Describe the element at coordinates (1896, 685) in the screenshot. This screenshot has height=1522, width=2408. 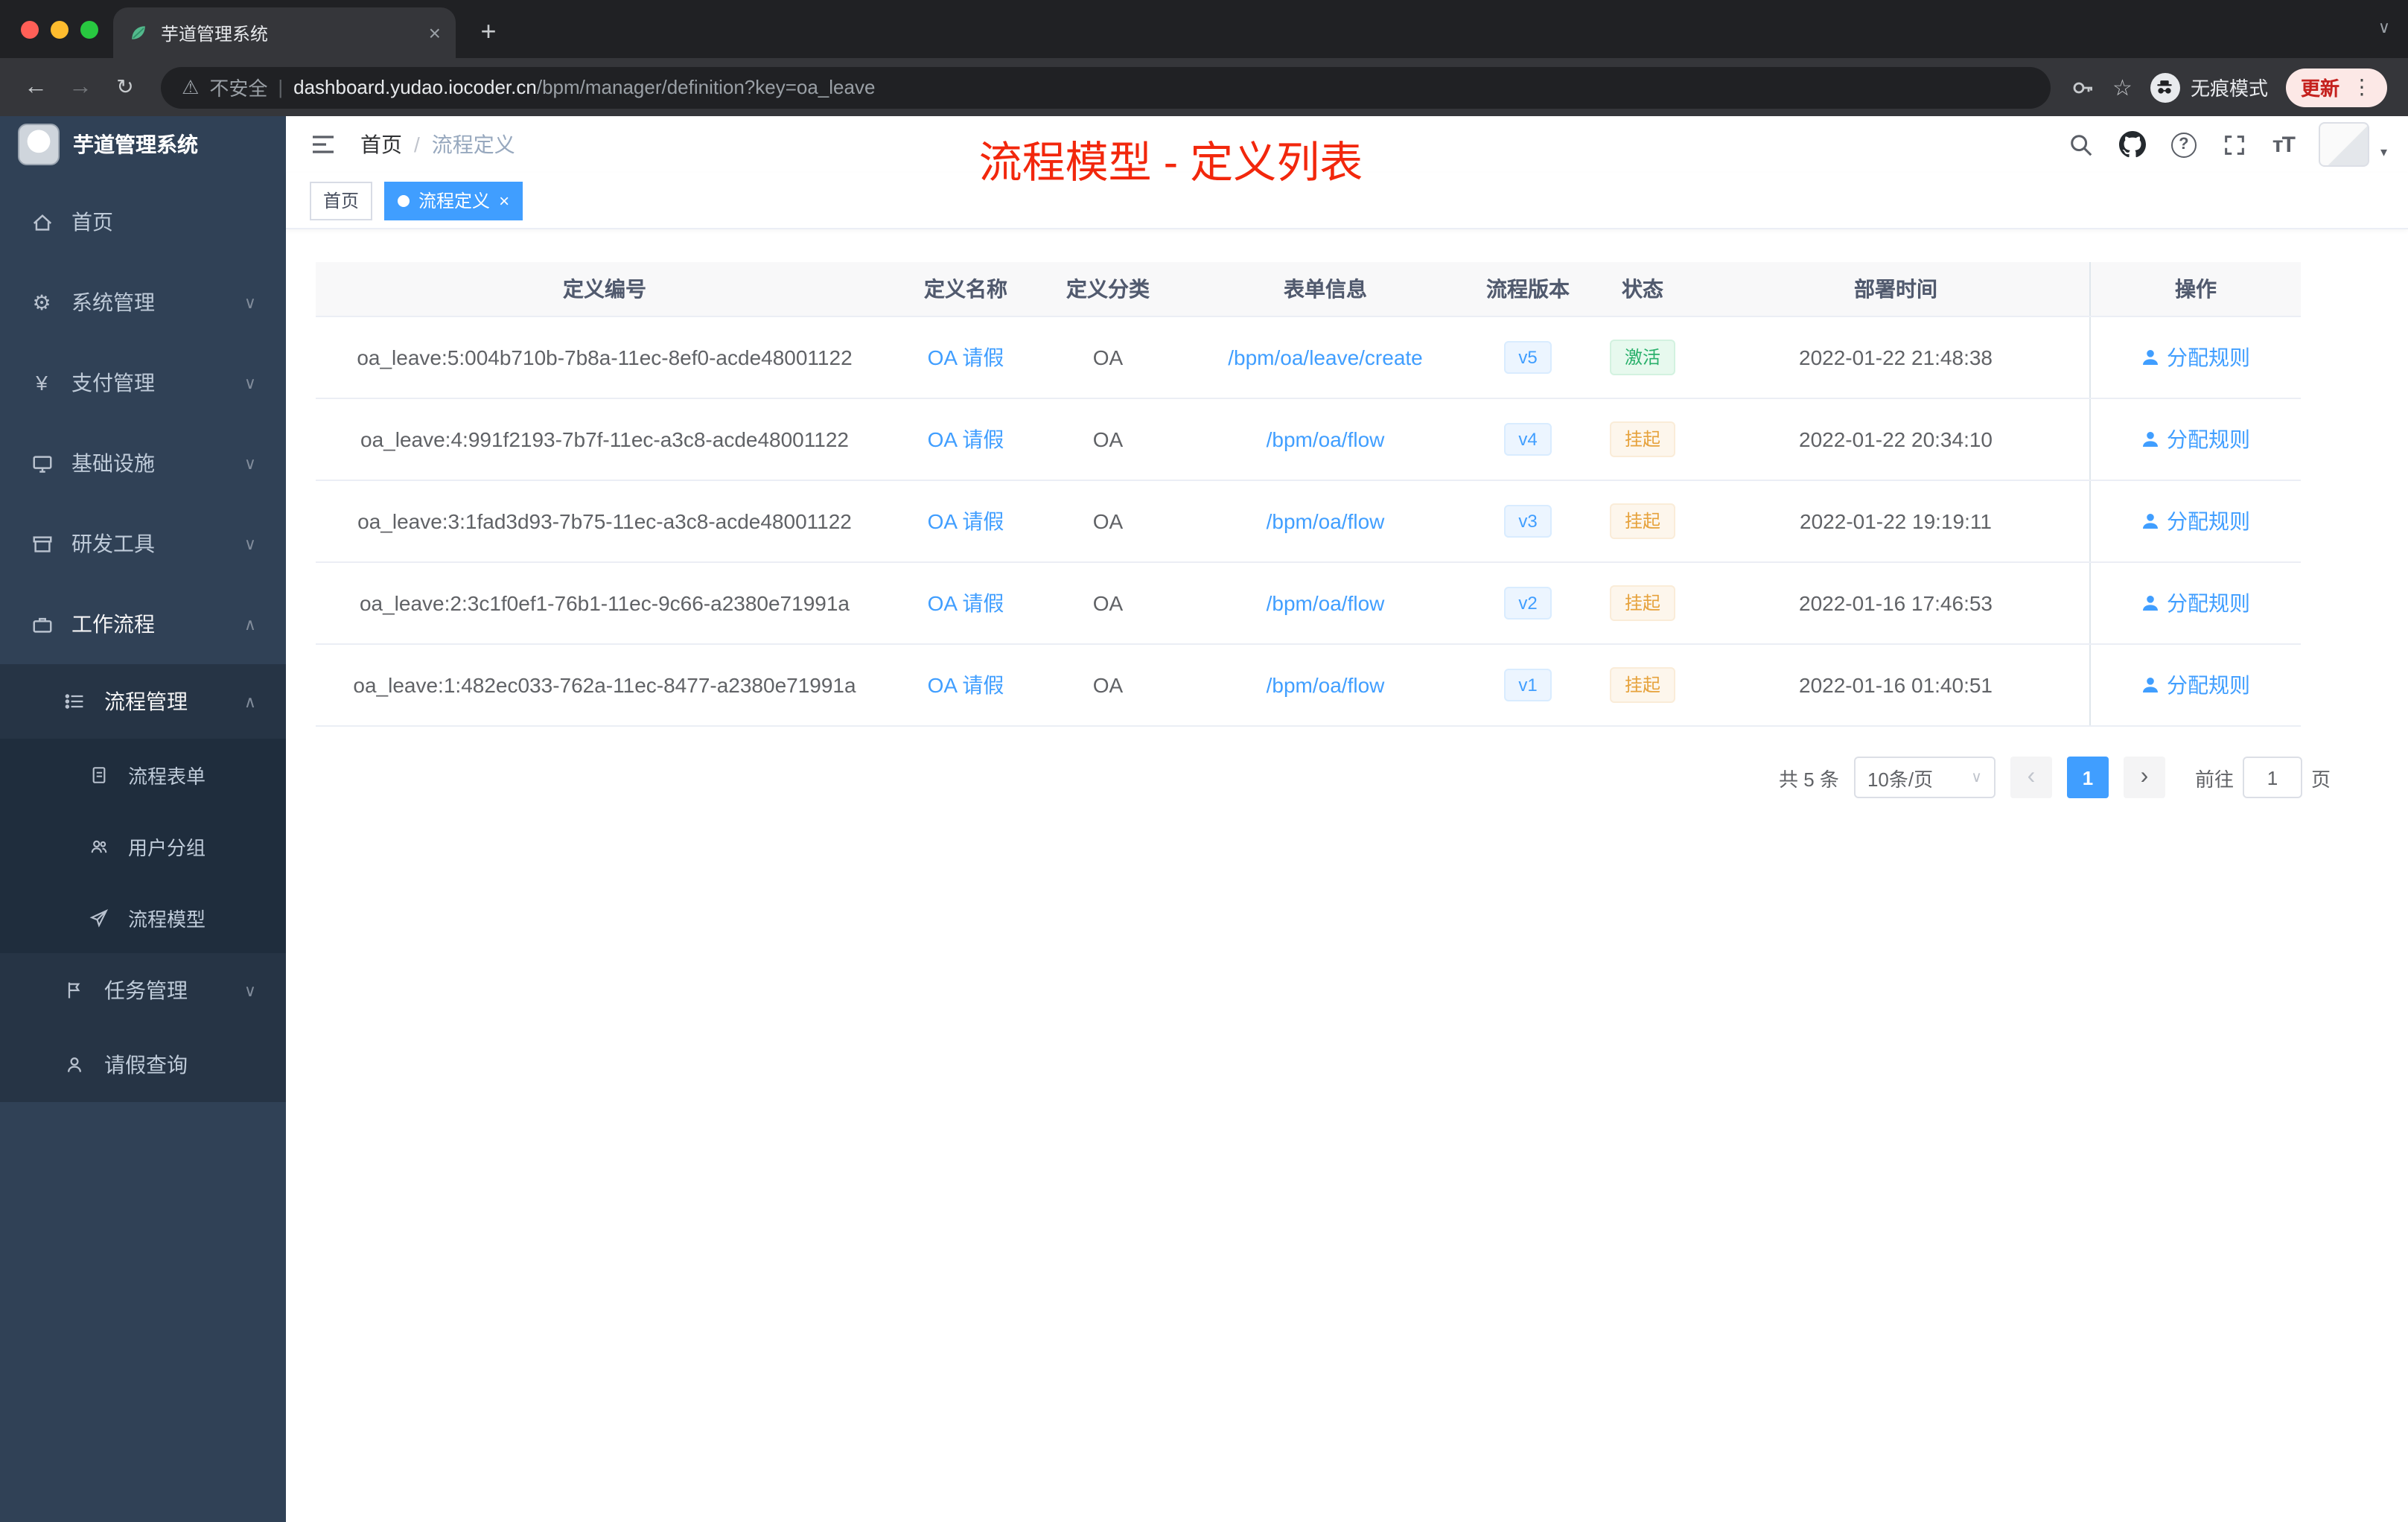
I see `cell-deploy-time: 2022-01-16 01:40:51` at that location.